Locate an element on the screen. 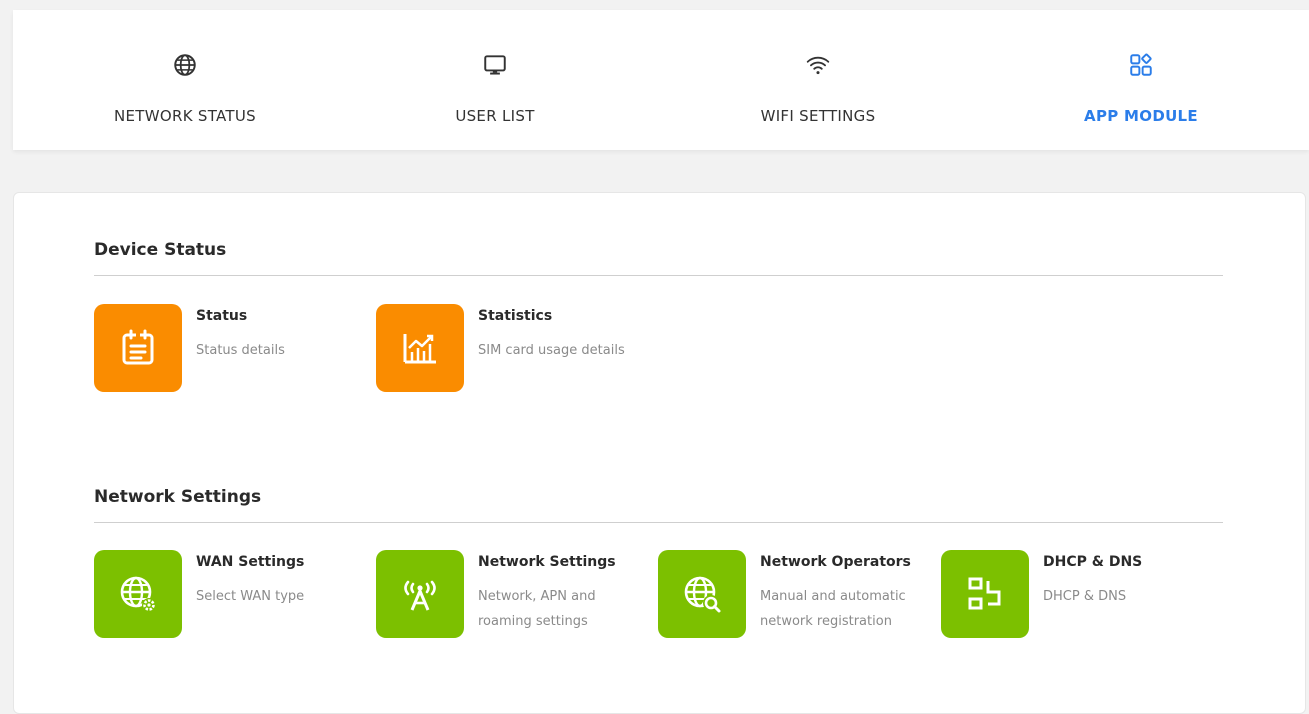 The image size is (1309, 714). nav-user-list: USER LIST is located at coordinates (495, 80).